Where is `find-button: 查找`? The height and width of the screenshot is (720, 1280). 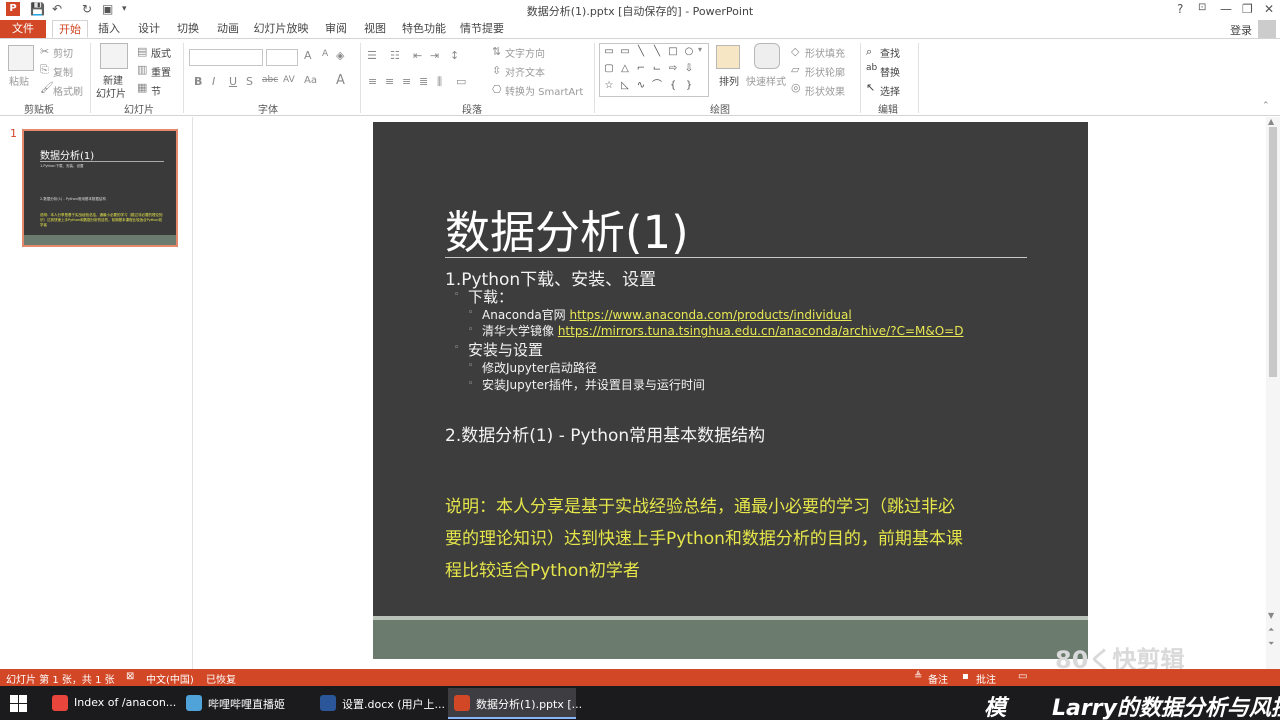
find-button: 查找 is located at coordinates (890, 52).